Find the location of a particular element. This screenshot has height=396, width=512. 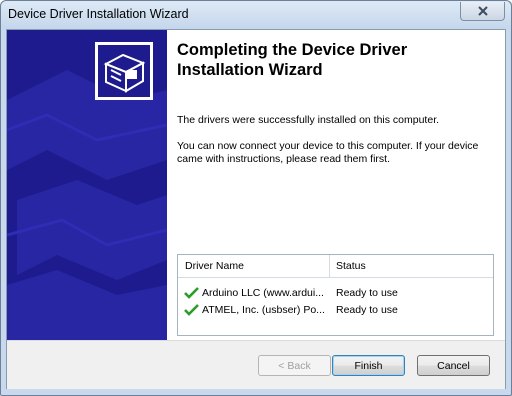

close-button is located at coordinates (482, 11).